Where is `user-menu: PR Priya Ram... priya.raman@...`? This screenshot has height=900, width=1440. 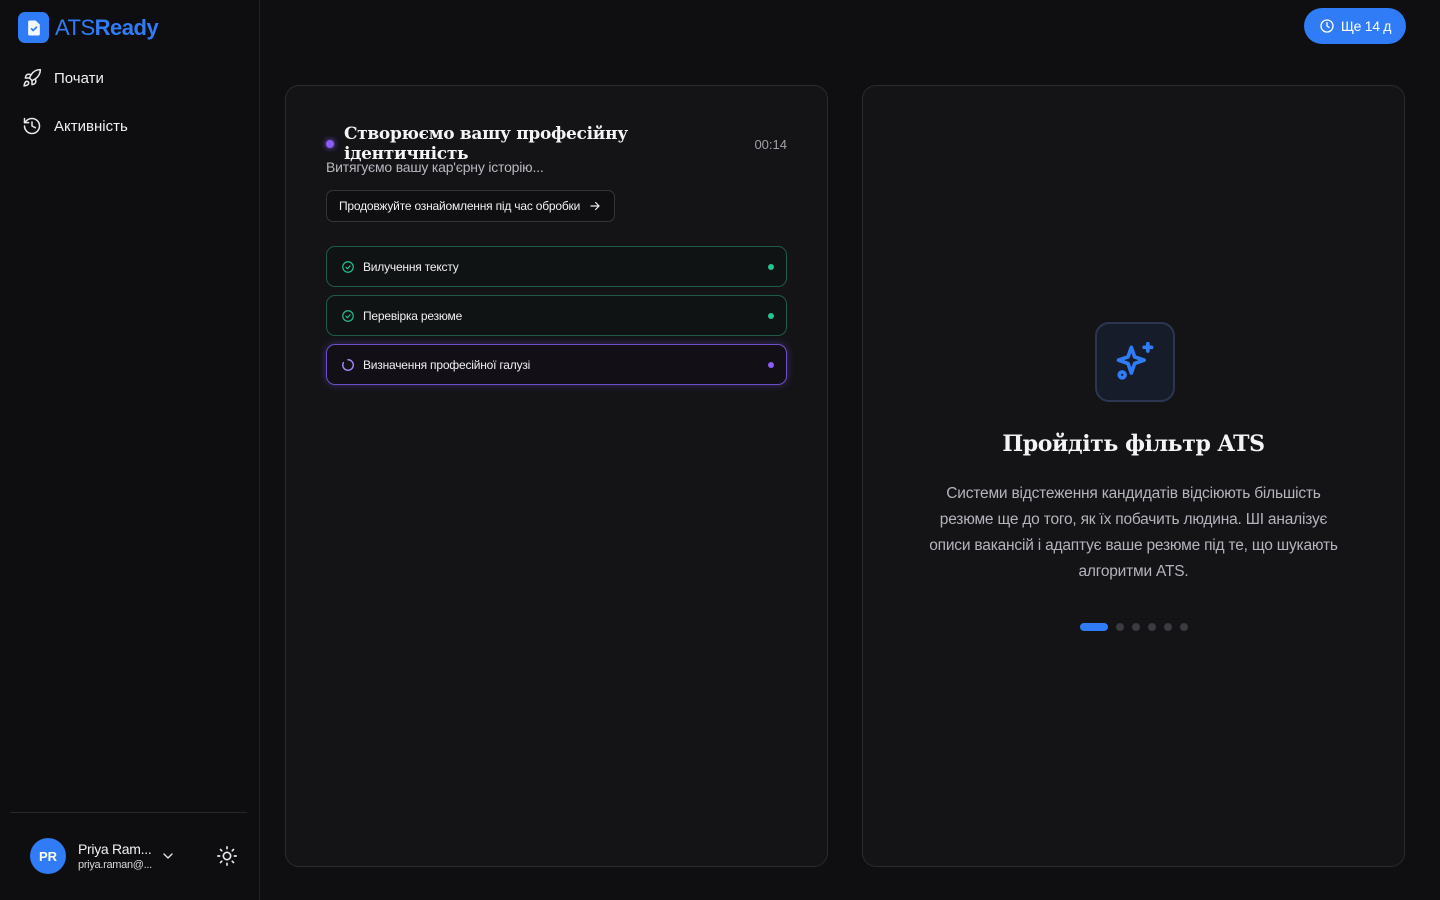 user-menu: PR Priya Ram... priya.raman@... is located at coordinates (103, 856).